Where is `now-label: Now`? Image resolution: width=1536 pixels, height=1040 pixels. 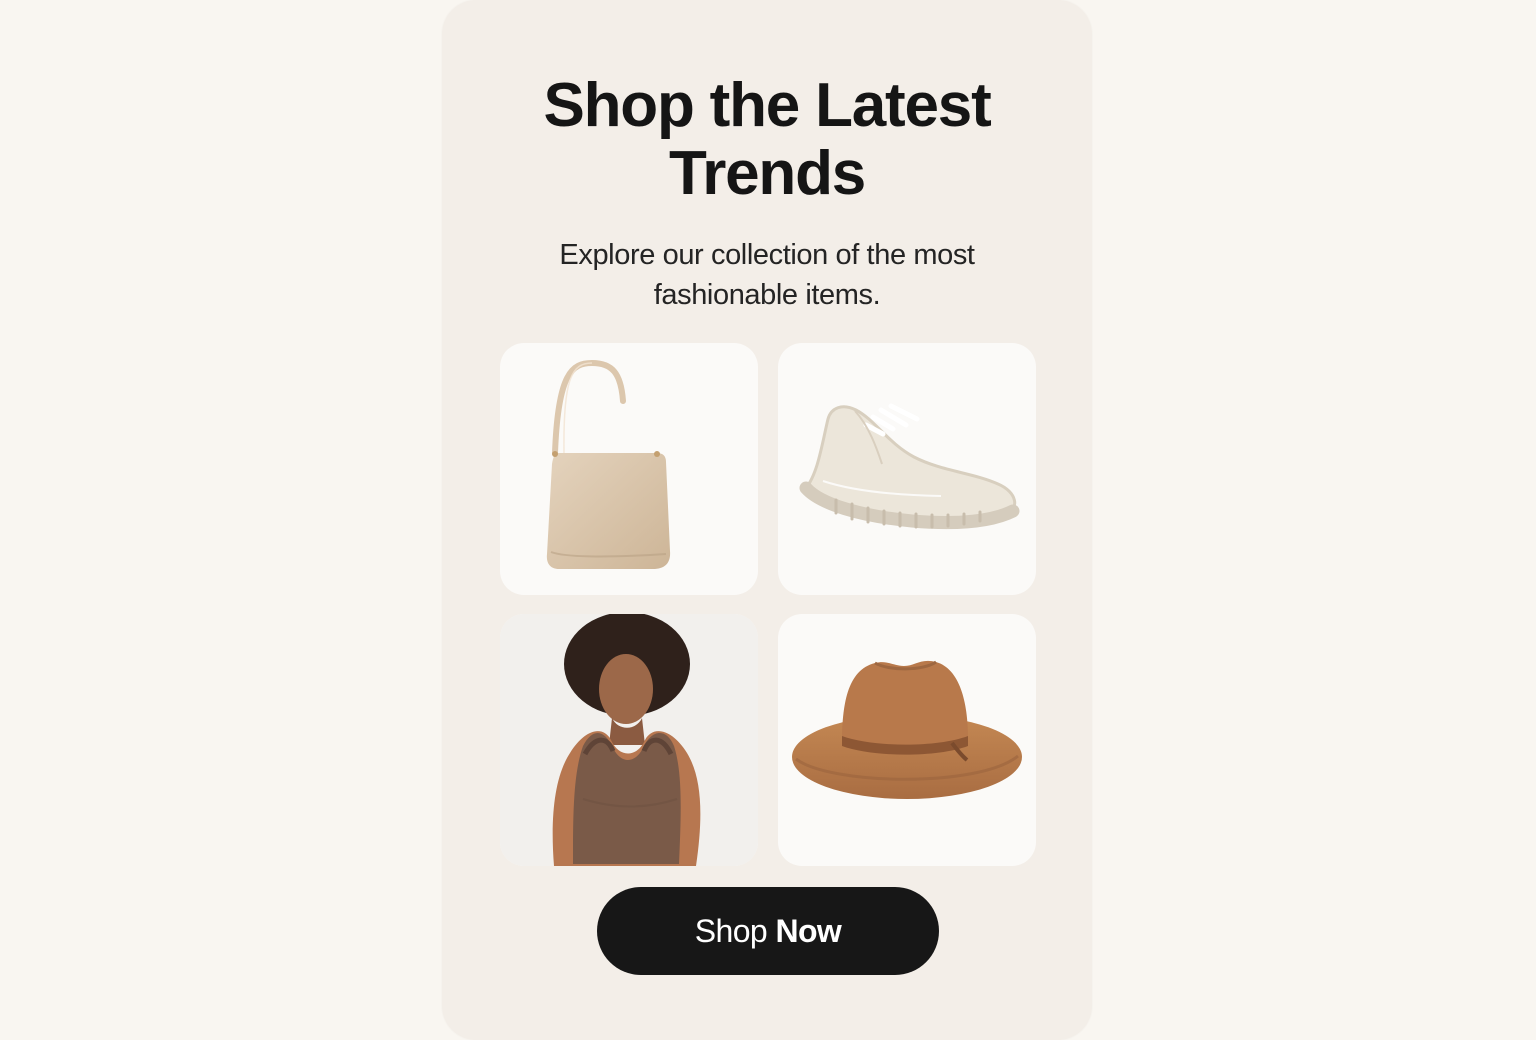 now-label: Now is located at coordinates (808, 931).